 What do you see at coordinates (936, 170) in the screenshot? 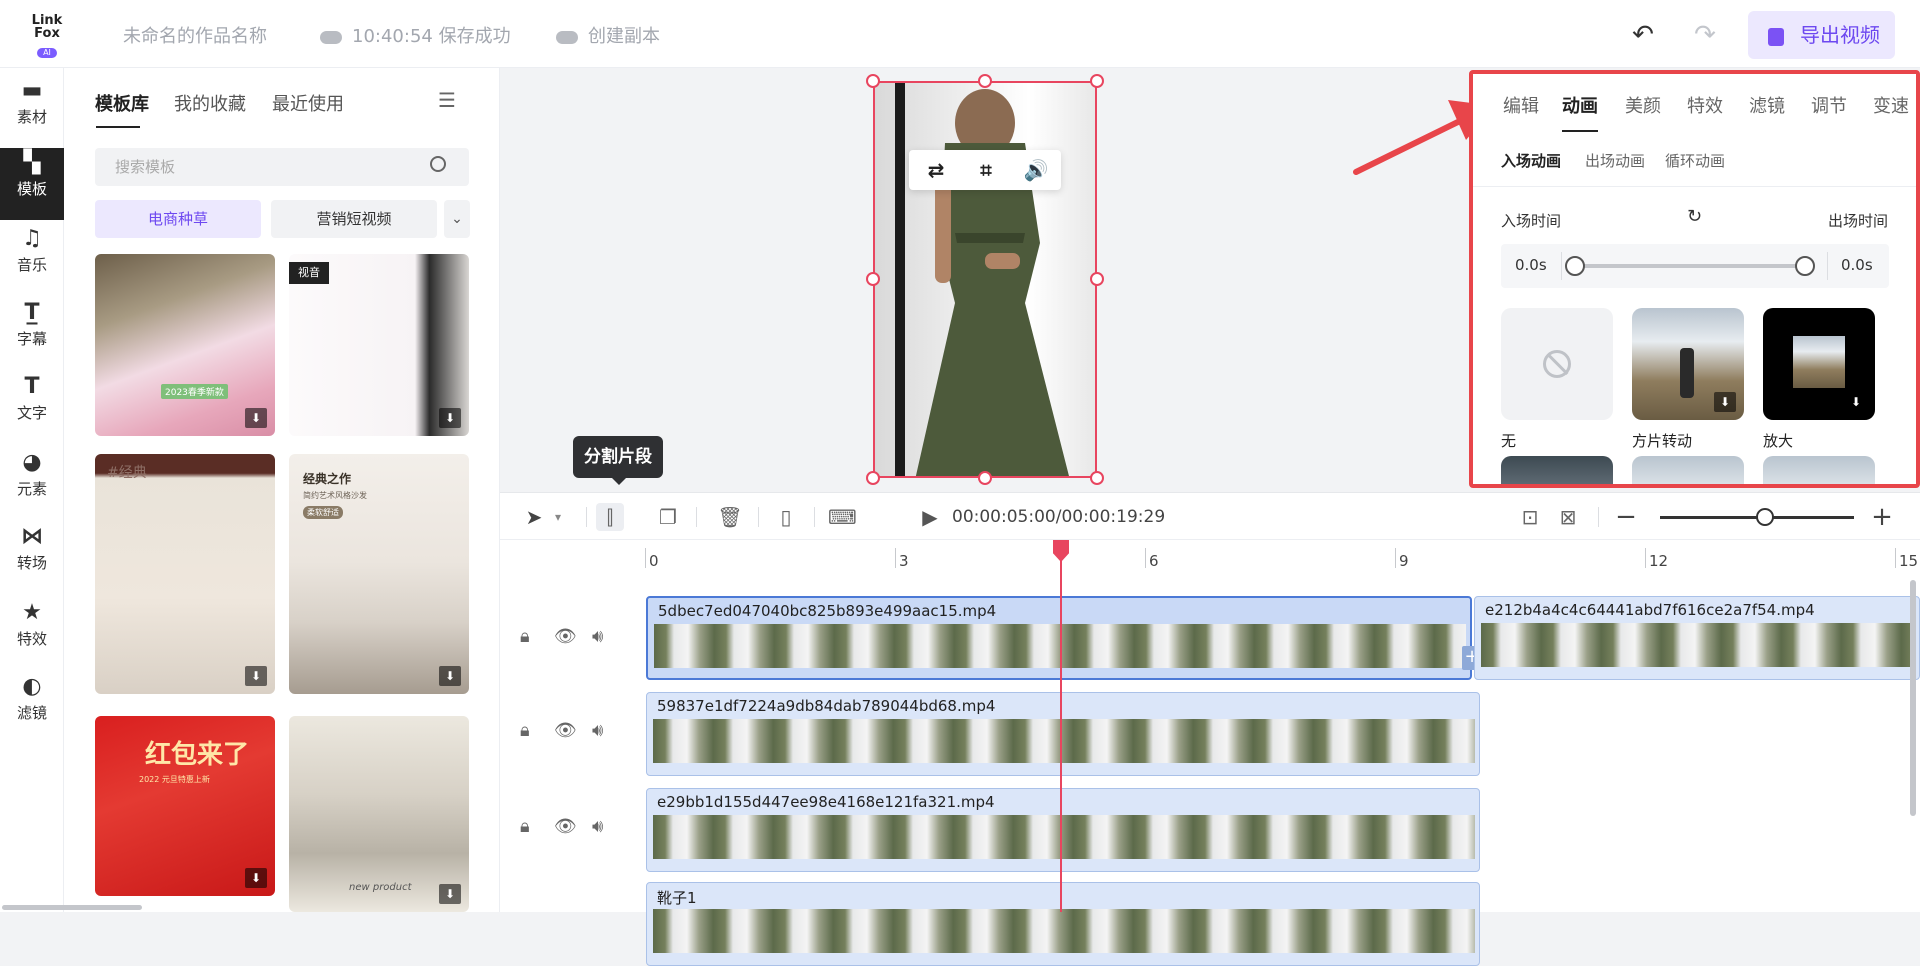
I see `swap-icon: ⇄` at bounding box center [936, 170].